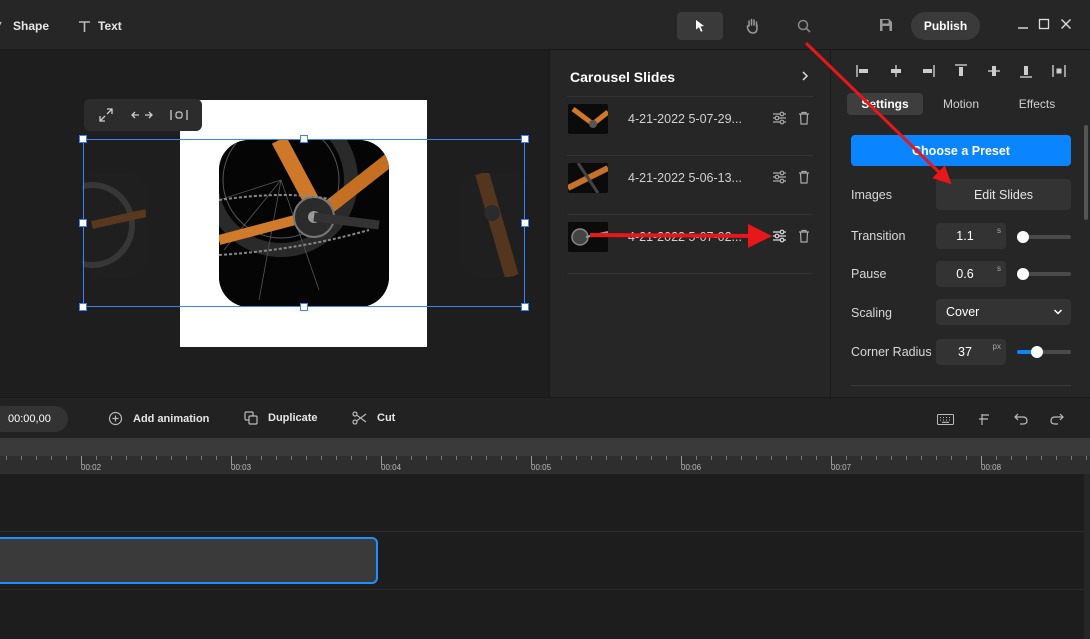  I want to click on timeline-scrollbar, so click(1087, 556).